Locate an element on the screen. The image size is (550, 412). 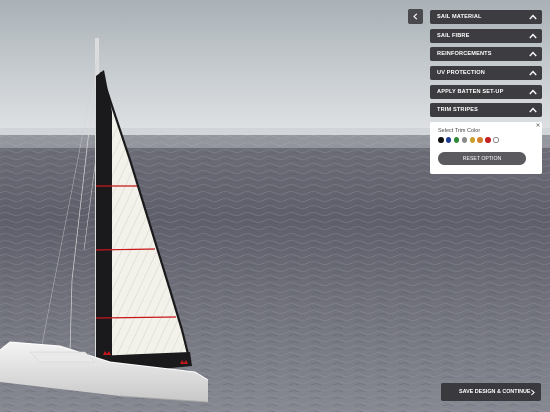
accordion-label: UV PROTECTION is located at coordinates (461, 73).